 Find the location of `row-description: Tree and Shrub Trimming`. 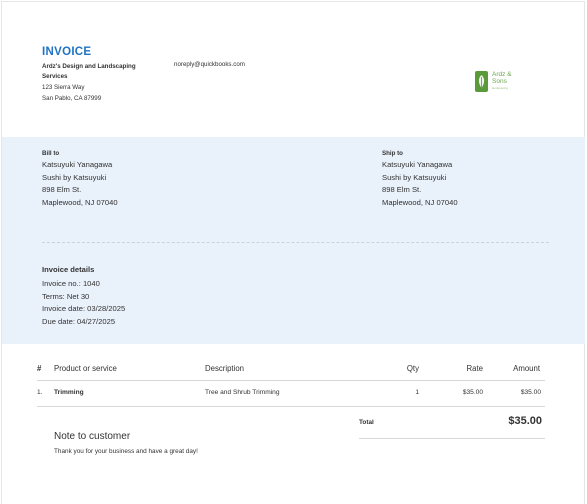

row-description: Tree and Shrub Trimming is located at coordinates (242, 392).